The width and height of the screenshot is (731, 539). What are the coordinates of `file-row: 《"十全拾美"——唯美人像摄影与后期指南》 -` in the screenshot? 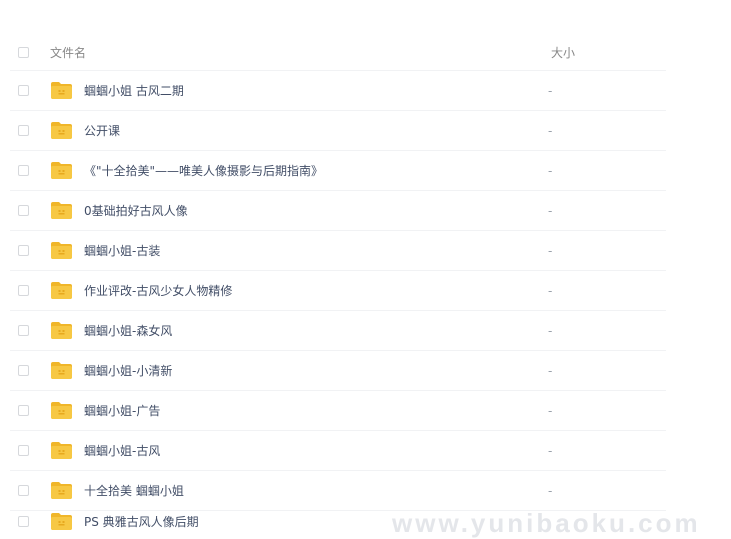 It's located at (338, 171).